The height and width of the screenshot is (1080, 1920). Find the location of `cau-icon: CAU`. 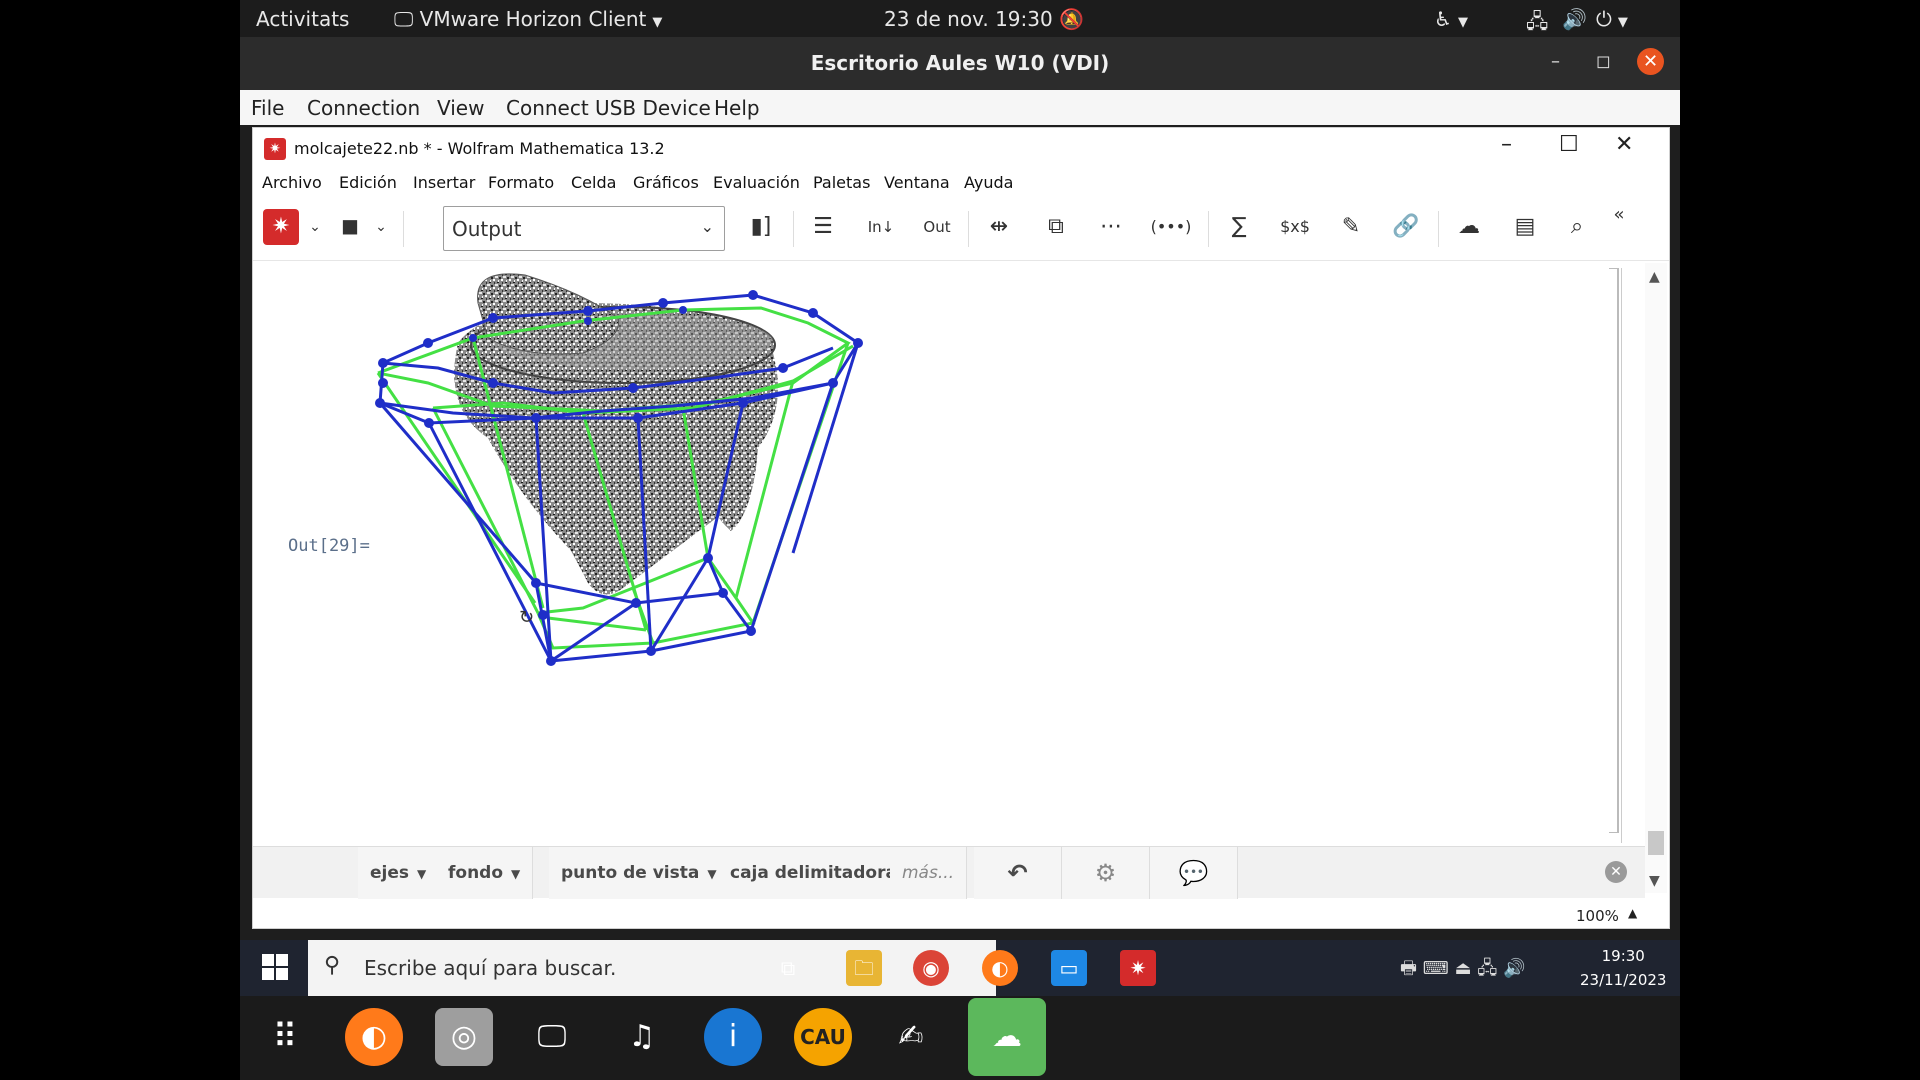

cau-icon: CAU is located at coordinates (823, 1037).